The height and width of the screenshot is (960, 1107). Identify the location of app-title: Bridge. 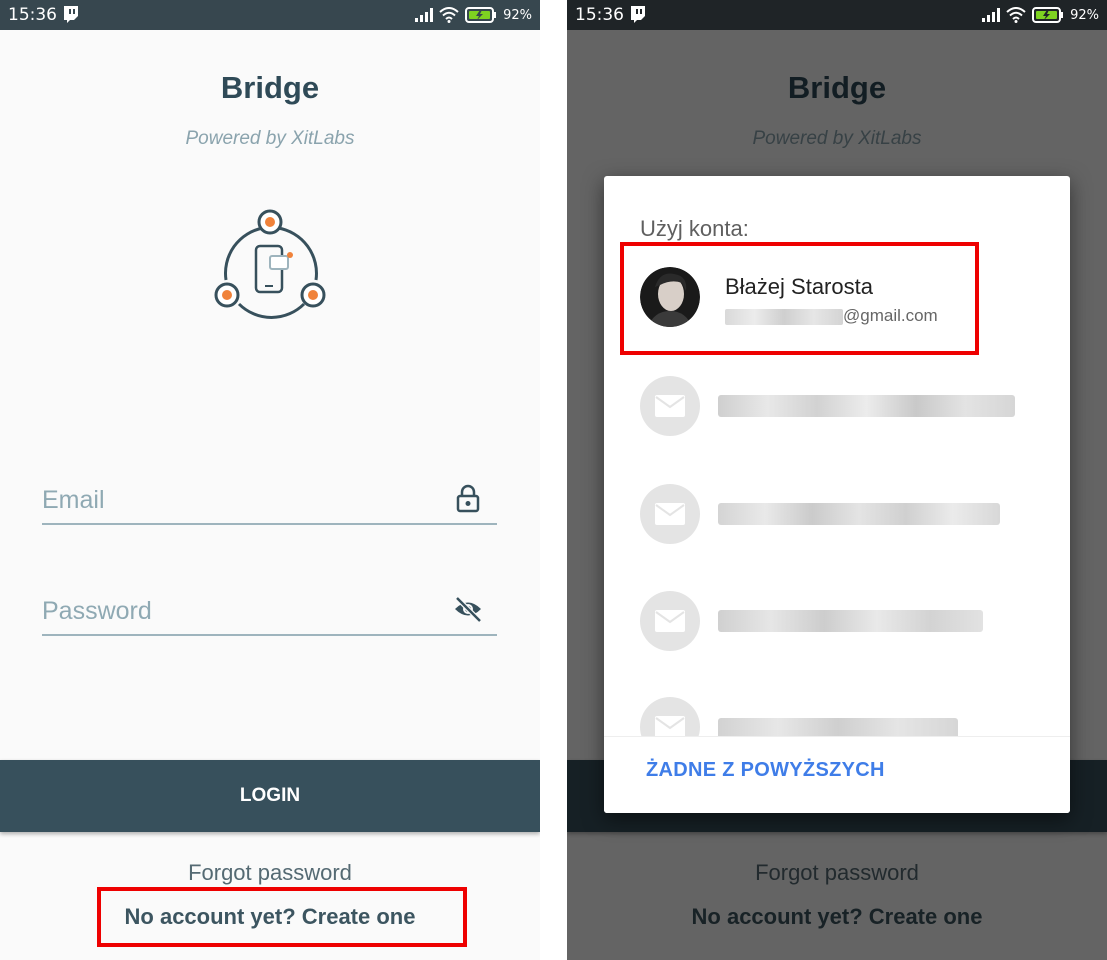
(270, 87).